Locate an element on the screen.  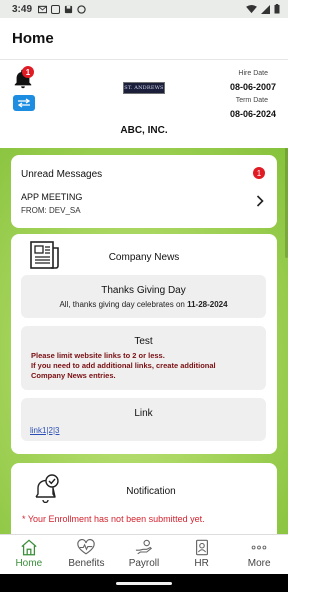
term-date-label: Term Date is located at coordinates (251, 100).